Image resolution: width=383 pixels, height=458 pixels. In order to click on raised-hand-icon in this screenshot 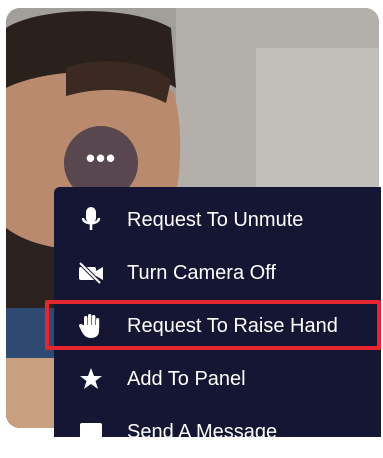, I will do `click(91, 326)`.